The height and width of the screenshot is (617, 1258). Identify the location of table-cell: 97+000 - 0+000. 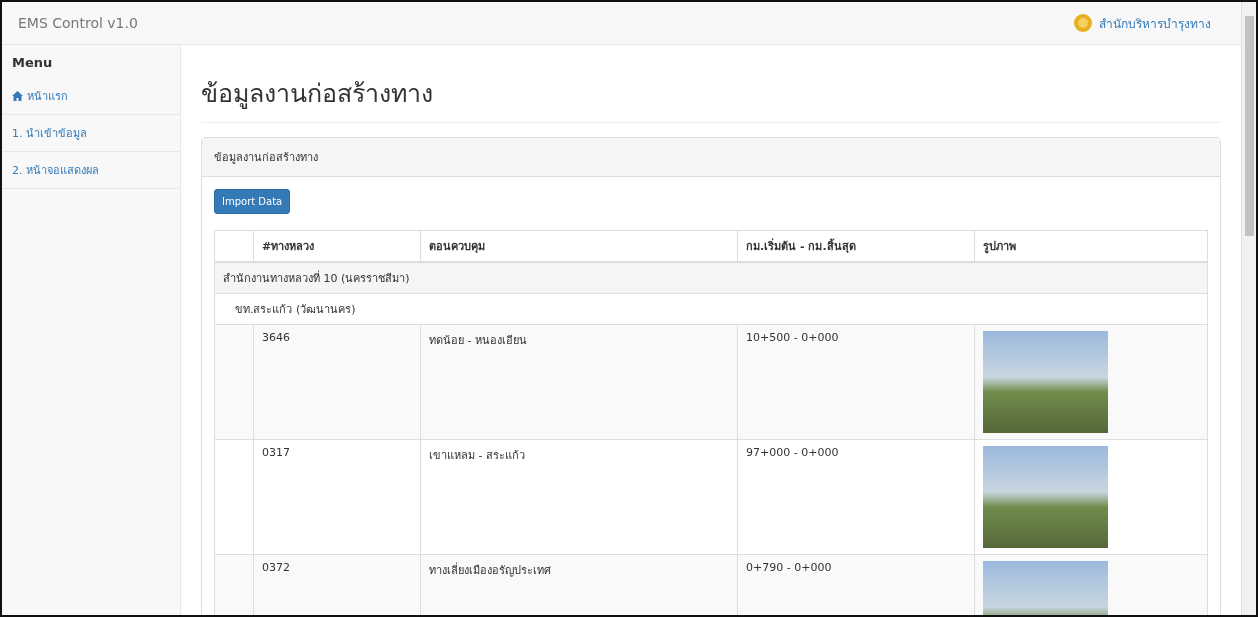
(856, 497).